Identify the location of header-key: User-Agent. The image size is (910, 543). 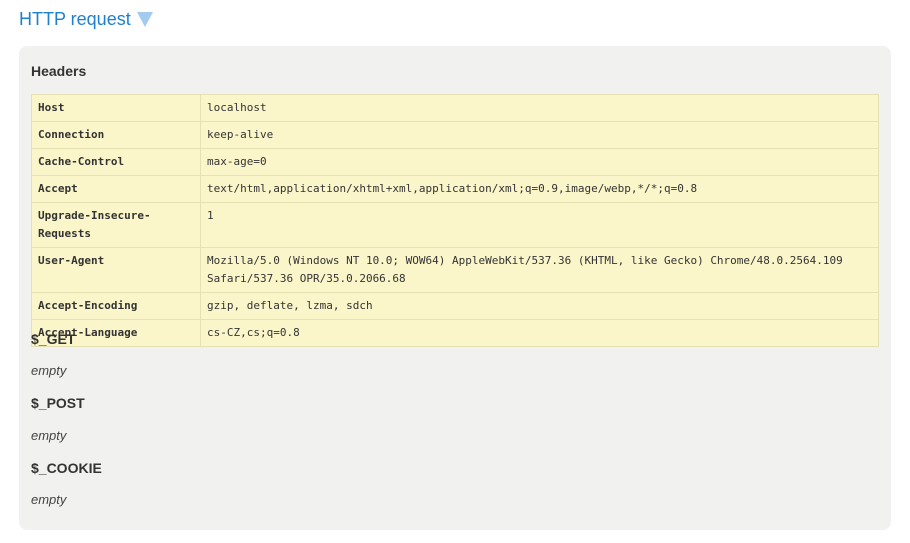
(116, 270).